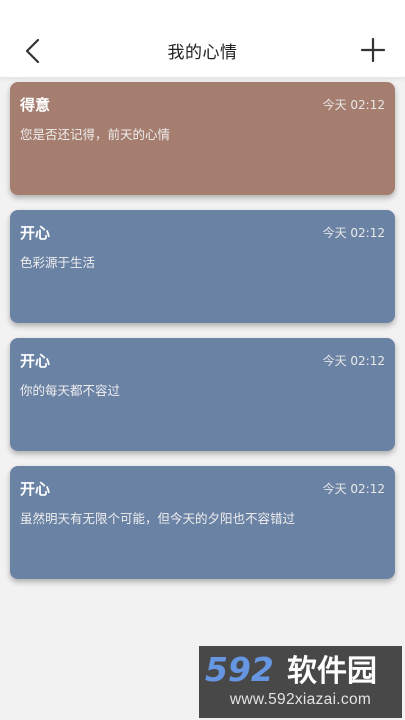  I want to click on watermark-logo: 592 软件园, so click(291, 669).